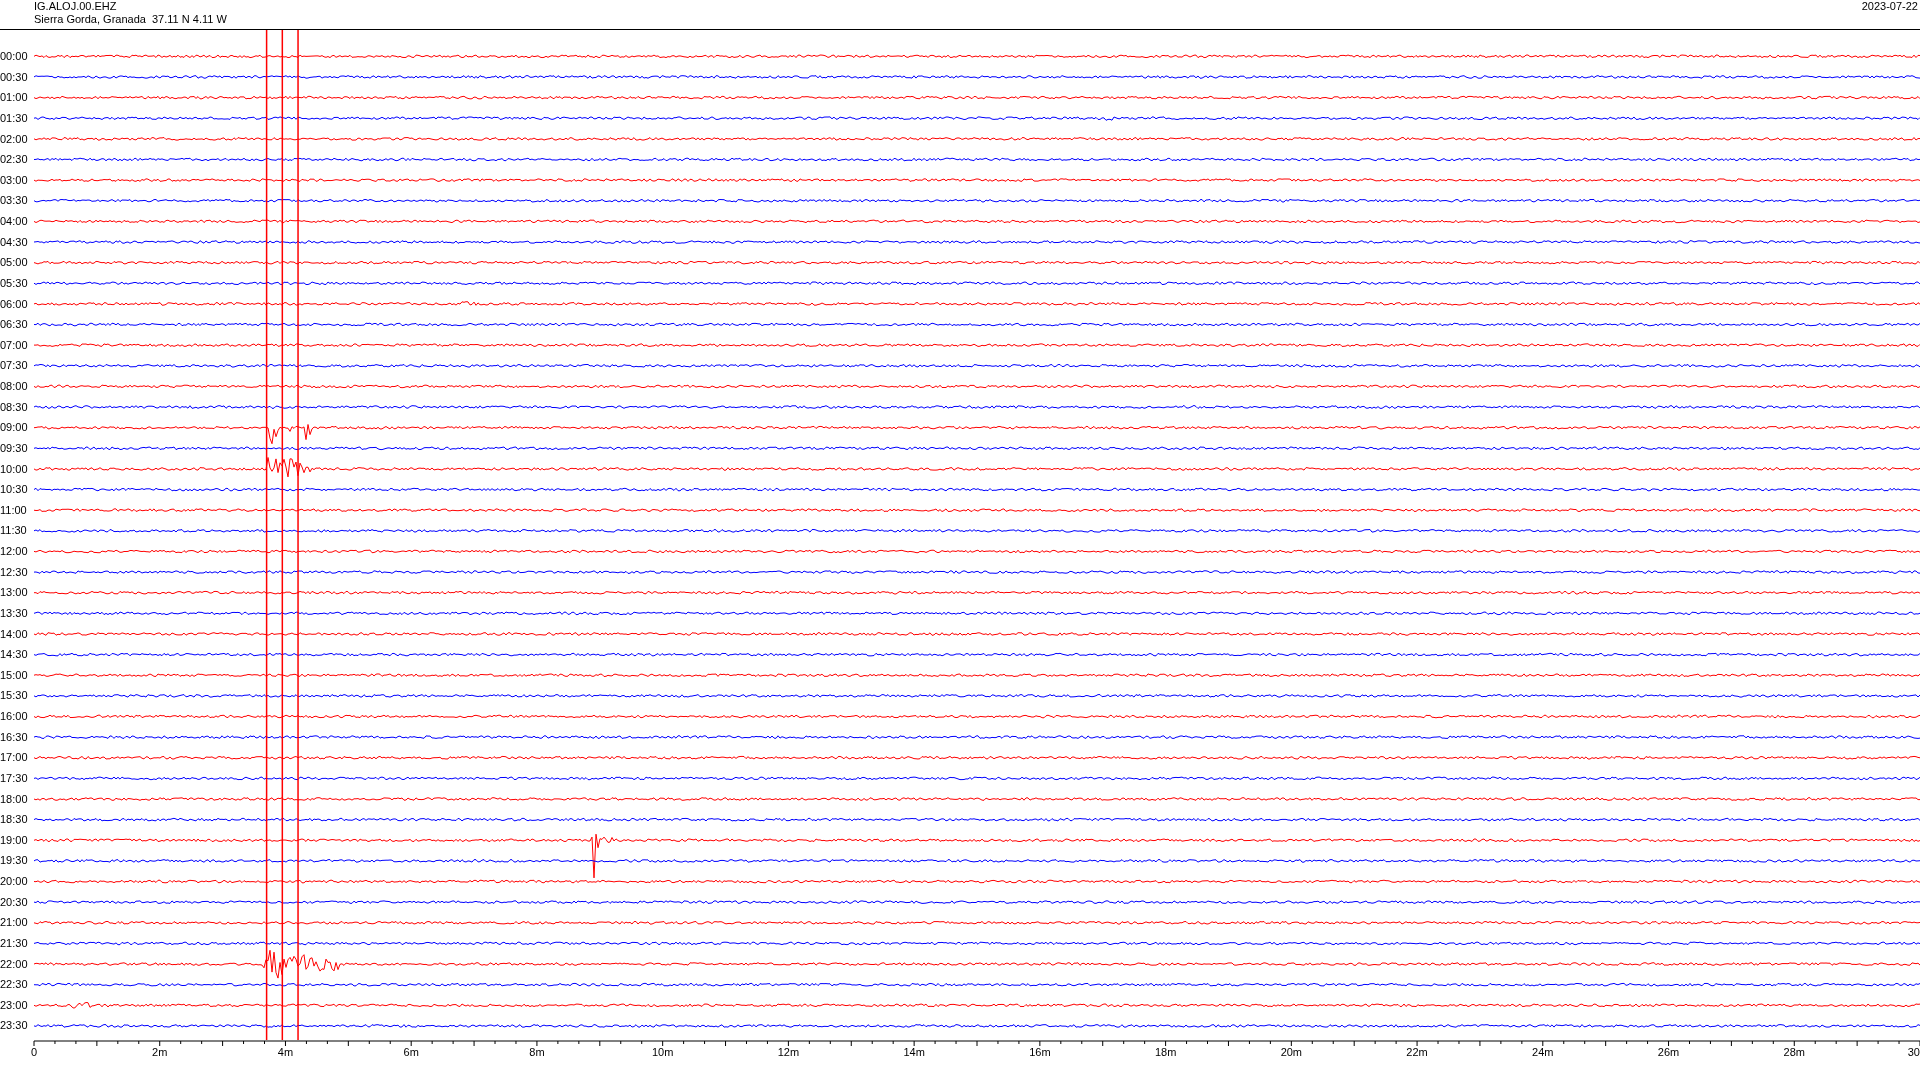 The image size is (1920, 1080). What do you see at coordinates (14, 345) in the screenshot?
I see `time-label: 07:00` at bounding box center [14, 345].